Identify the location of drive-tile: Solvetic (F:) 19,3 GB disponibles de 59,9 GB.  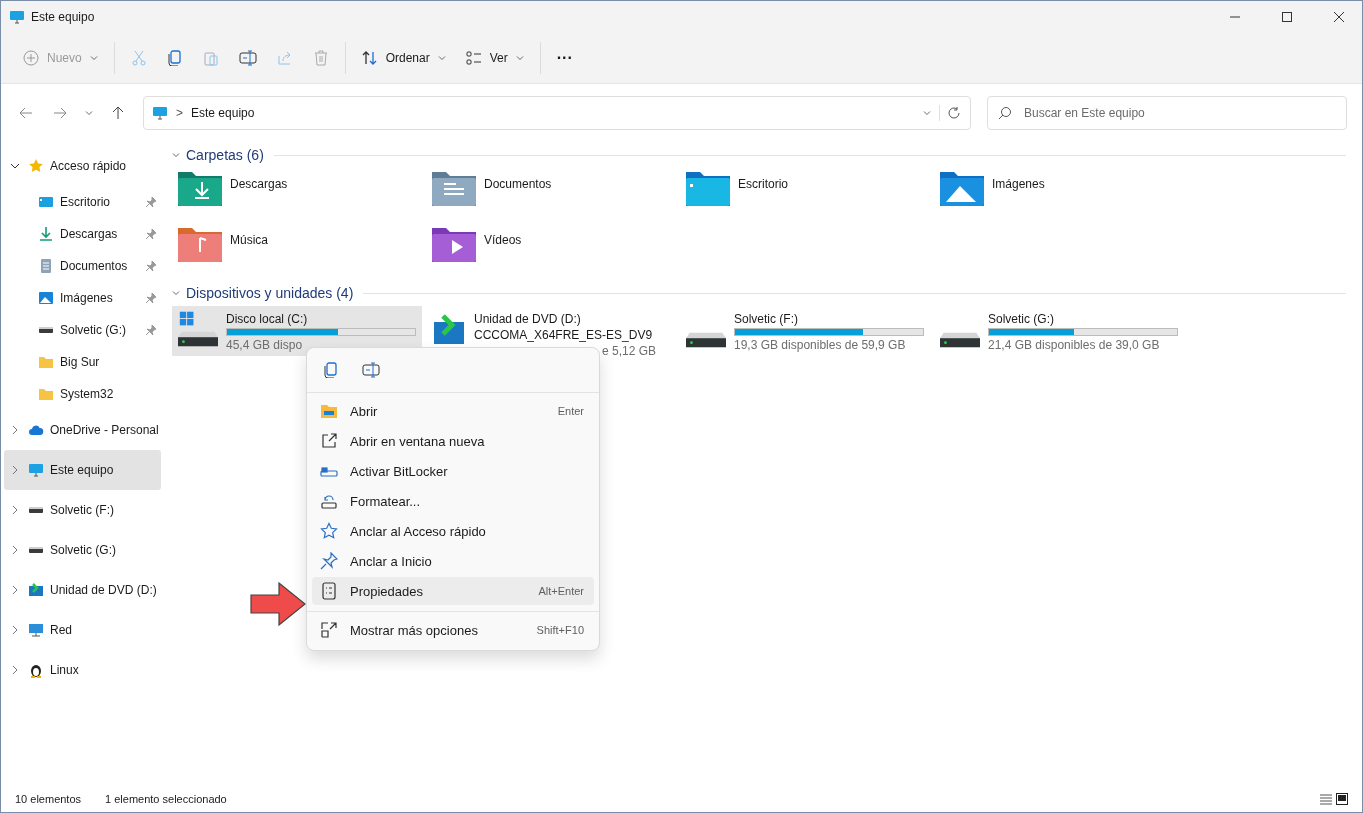
(805, 331).